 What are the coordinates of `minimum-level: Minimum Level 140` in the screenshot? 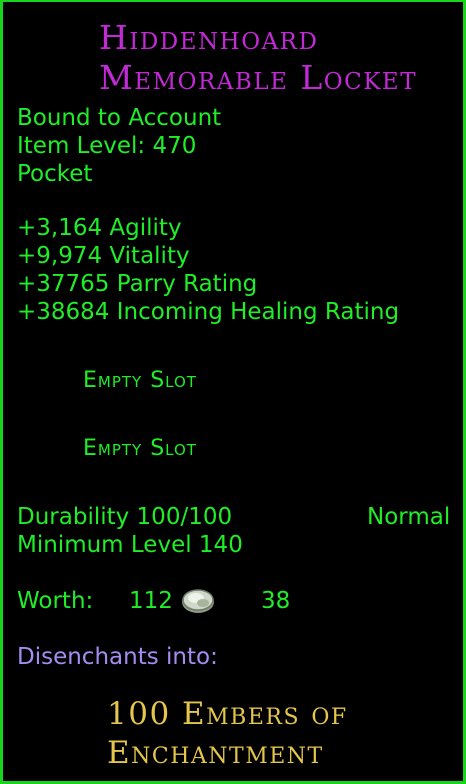 It's located at (130, 545).